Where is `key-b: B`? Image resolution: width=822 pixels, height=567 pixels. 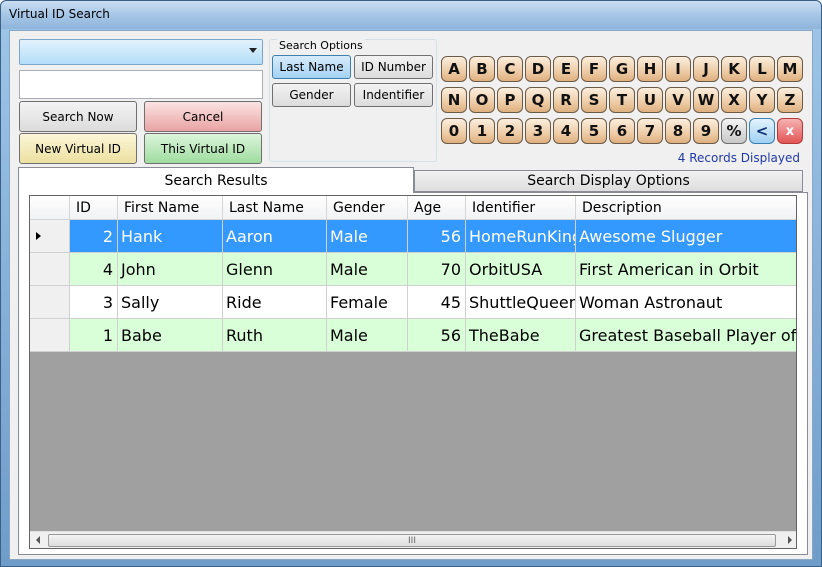 key-b: B is located at coordinates (482, 69).